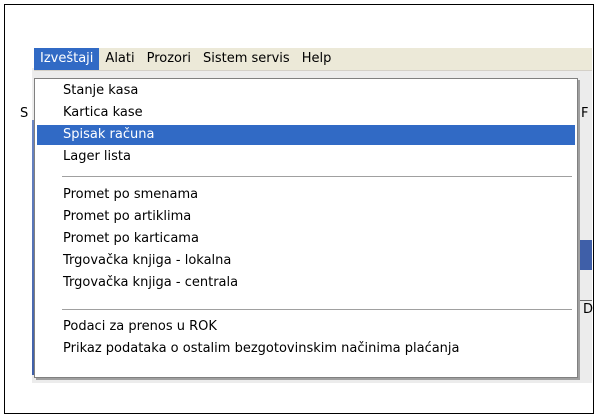  Describe the element at coordinates (586, 255) in the screenshot. I see `background-panel-right` at that location.